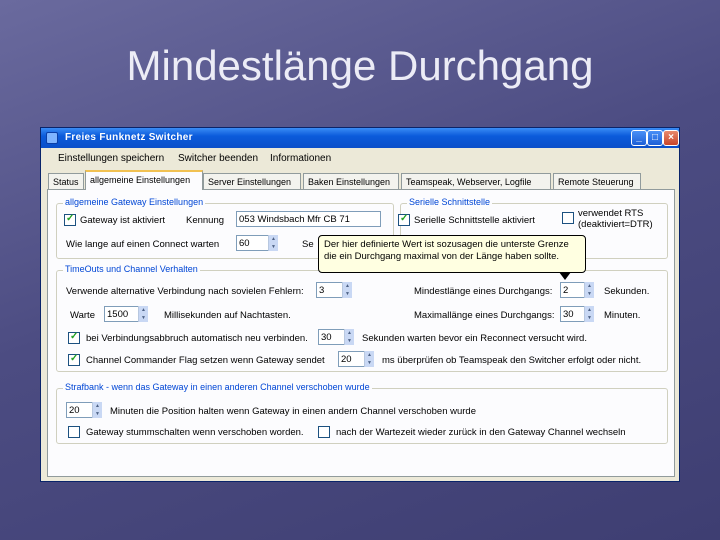  I want to click on slide-title: Mindestlänge Durchgang, so click(360, 65).